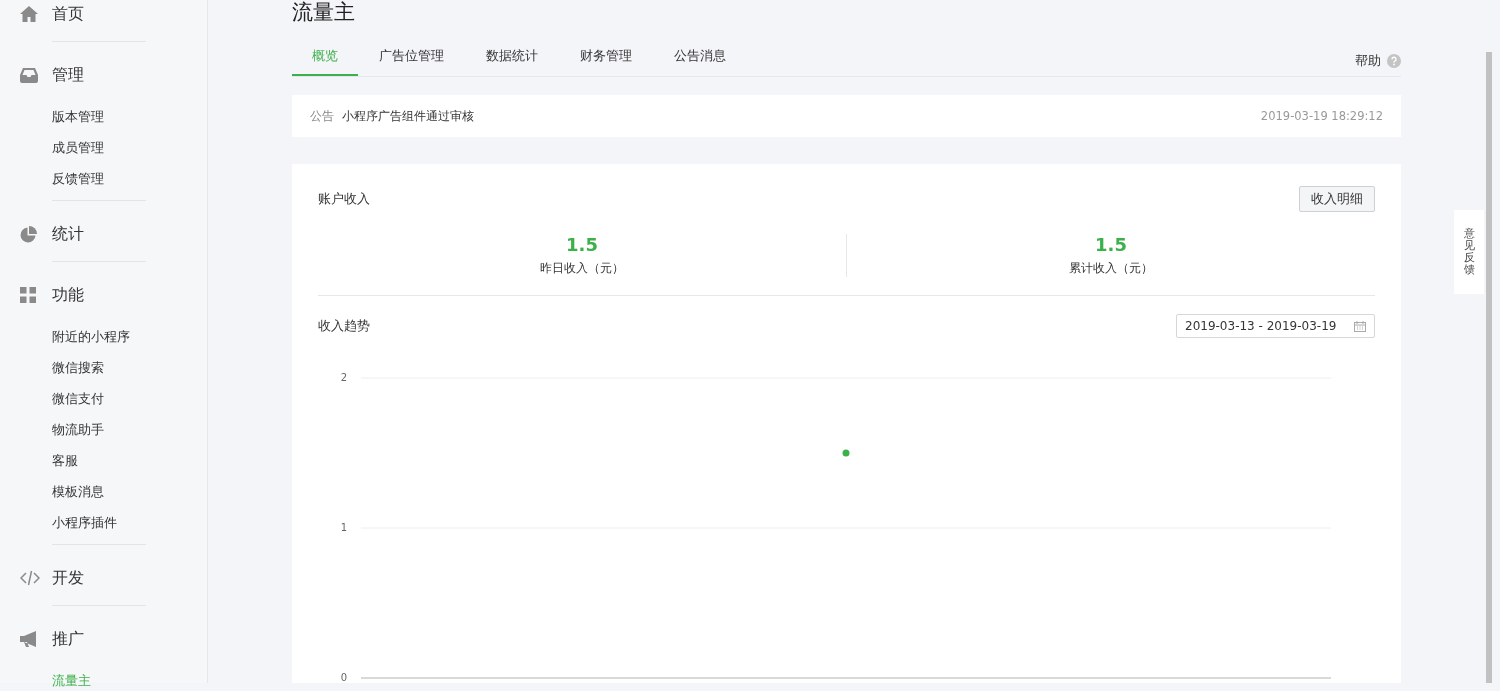 The image size is (1500, 691). Describe the element at coordinates (343, 527) in the screenshot. I see `y-axis-label: 1` at that location.